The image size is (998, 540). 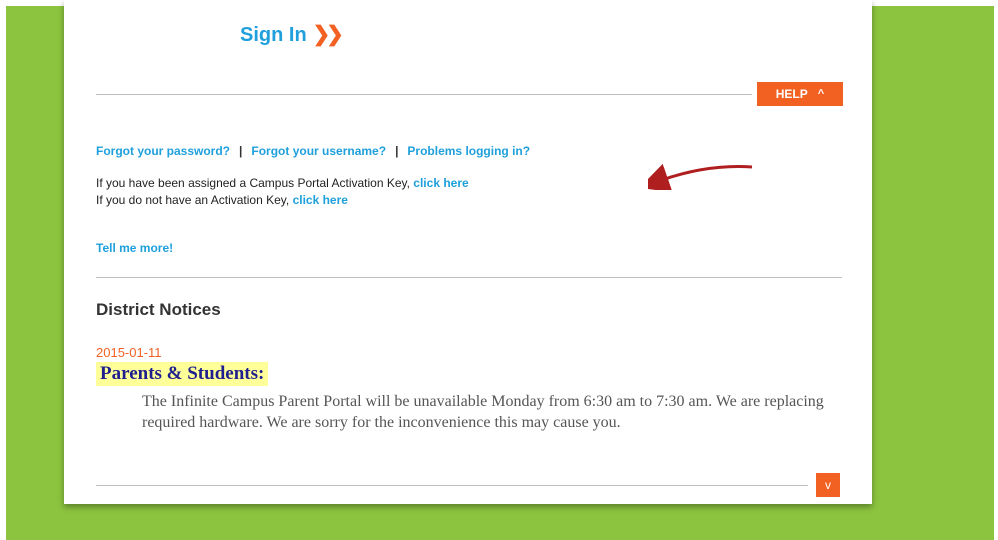 I want to click on district-notices-title: District Notices, so click(x=158, y=309).